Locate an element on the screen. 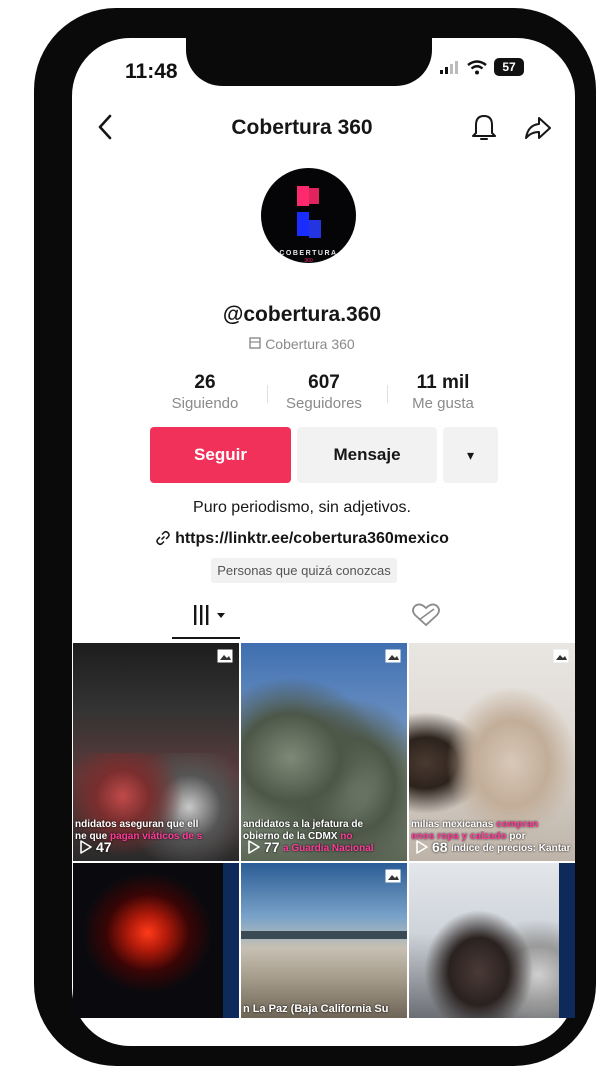 The width and height of the screenshot is (604, 1075). stat-following-label: Siguiendo is located at coordinates (205, 403).